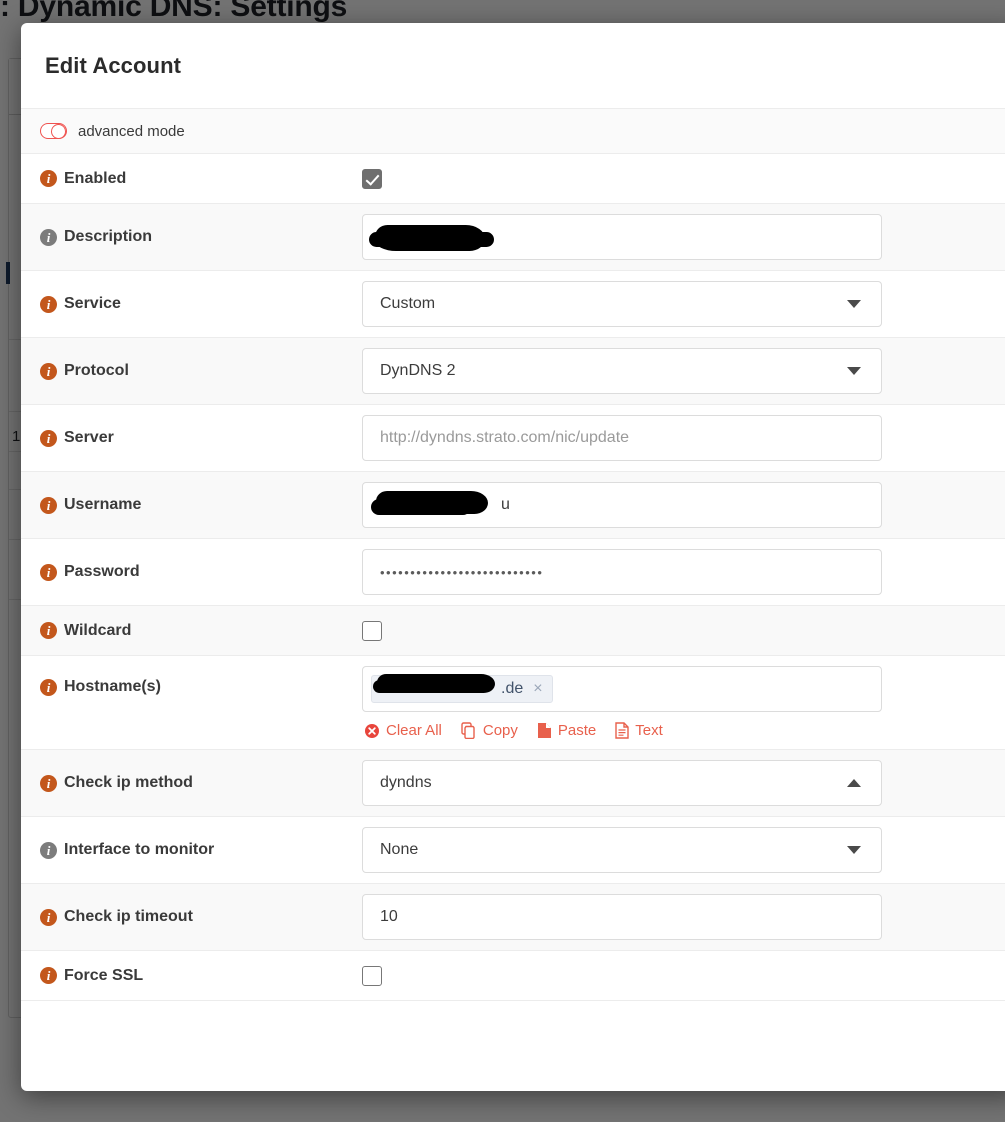 Image resolution: width=1005 pixels, height=1122 pixels. What do you see at coordinates (92, 303) in the screenshot?
I see `field-label: Service` at bounding box center [92, 303].